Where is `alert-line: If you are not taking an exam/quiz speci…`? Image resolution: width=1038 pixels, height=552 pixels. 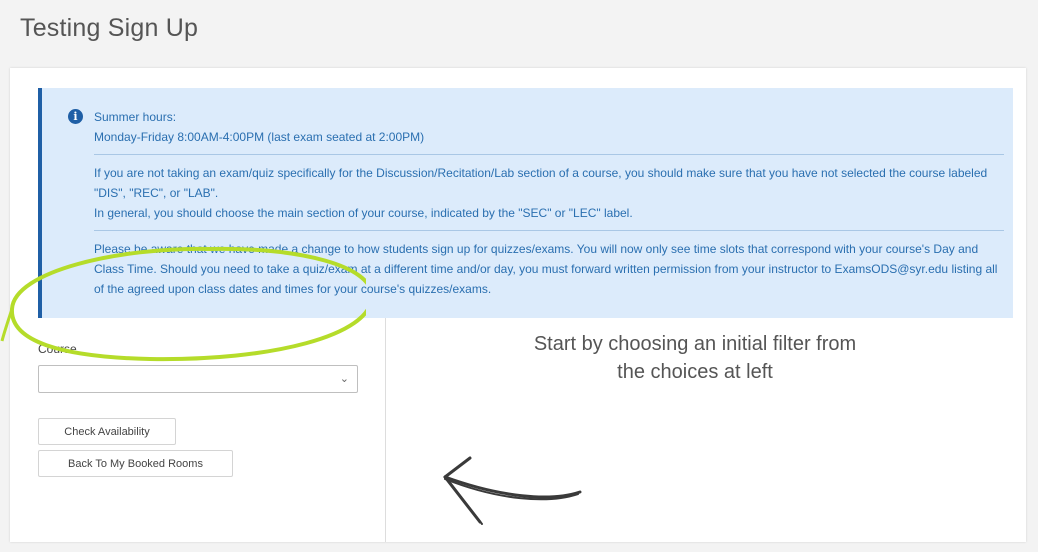
alert-line: If you are not taking an exam/quiz speci… is located at coordinates (541, 183).